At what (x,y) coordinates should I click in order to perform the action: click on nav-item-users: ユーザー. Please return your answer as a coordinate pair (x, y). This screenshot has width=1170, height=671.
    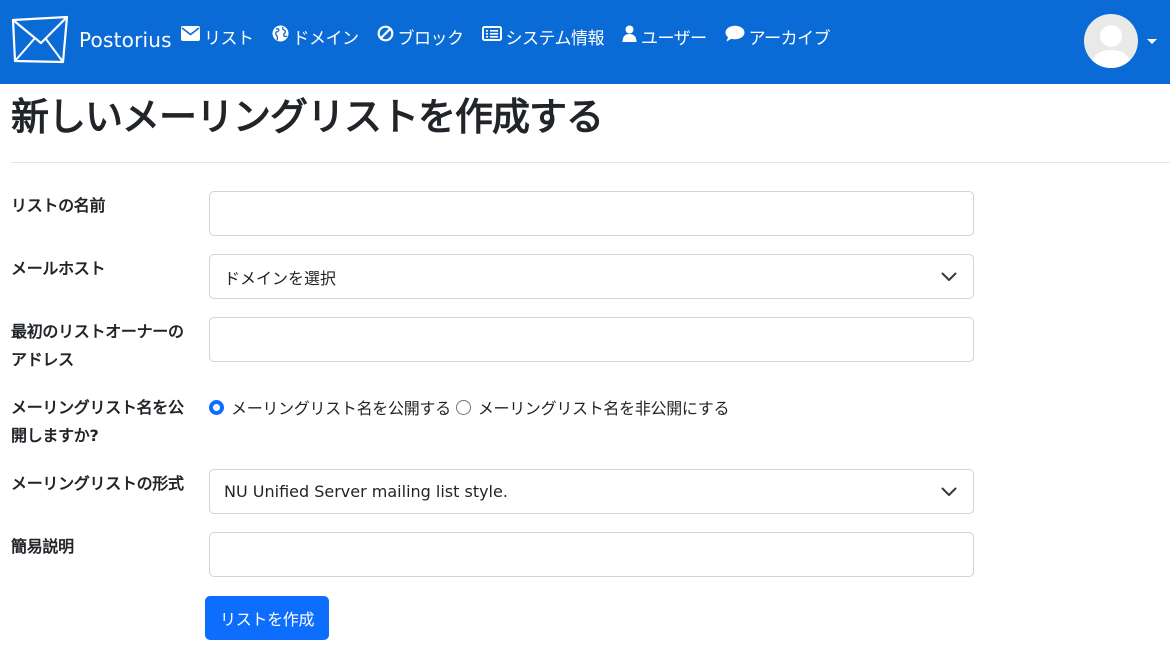
    Looking at the image, I should click on (664, 36).